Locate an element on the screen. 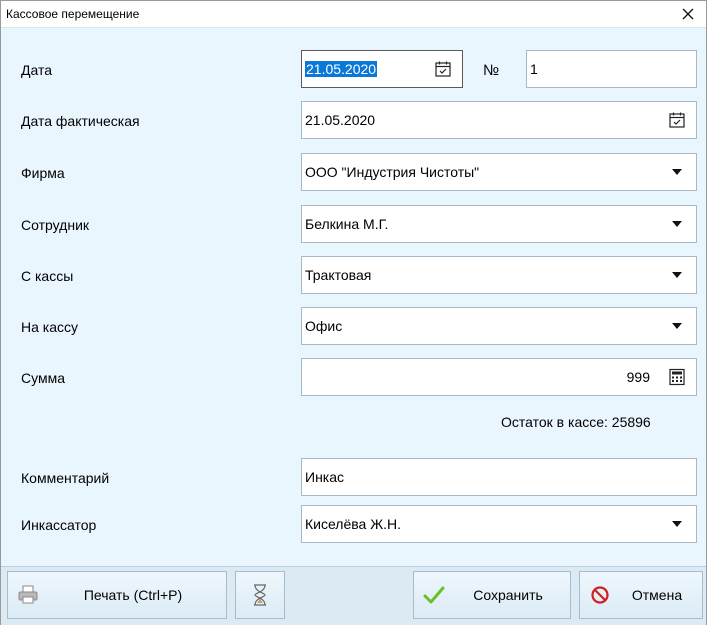 The width and height of the screenshot is (707, 625). hourglass-button is located at coordinates (260, 595).